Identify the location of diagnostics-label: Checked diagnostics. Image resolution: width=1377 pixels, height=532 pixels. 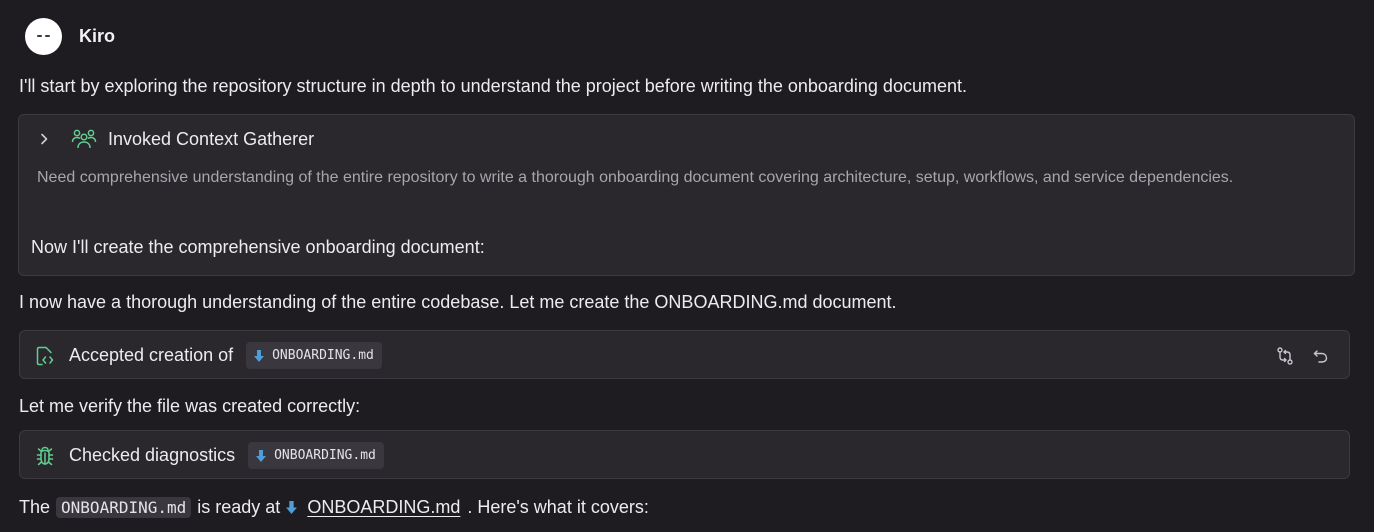
(152, 455).